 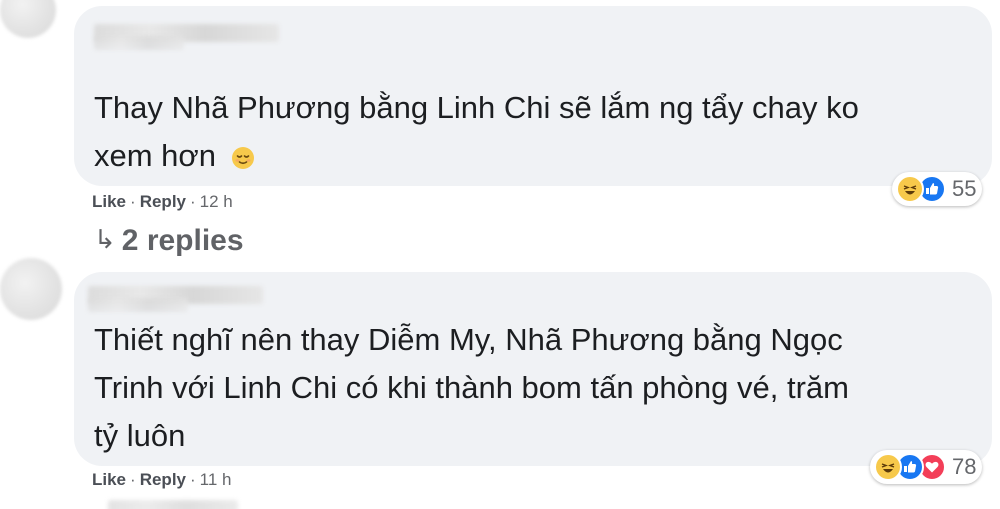 I want to click on comment-line: xem hơn, so click(x=476, y=158).